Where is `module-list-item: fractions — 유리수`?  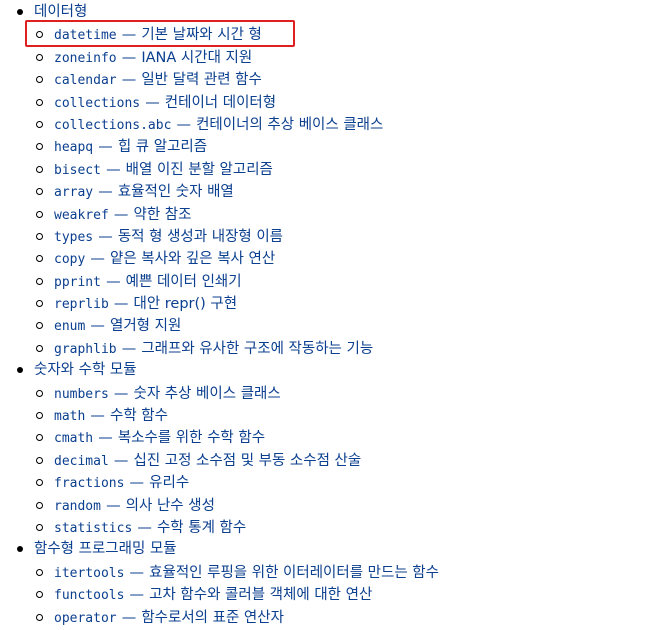 module-list-item: fractions — 유리수 is located at coordinates (348, 482).